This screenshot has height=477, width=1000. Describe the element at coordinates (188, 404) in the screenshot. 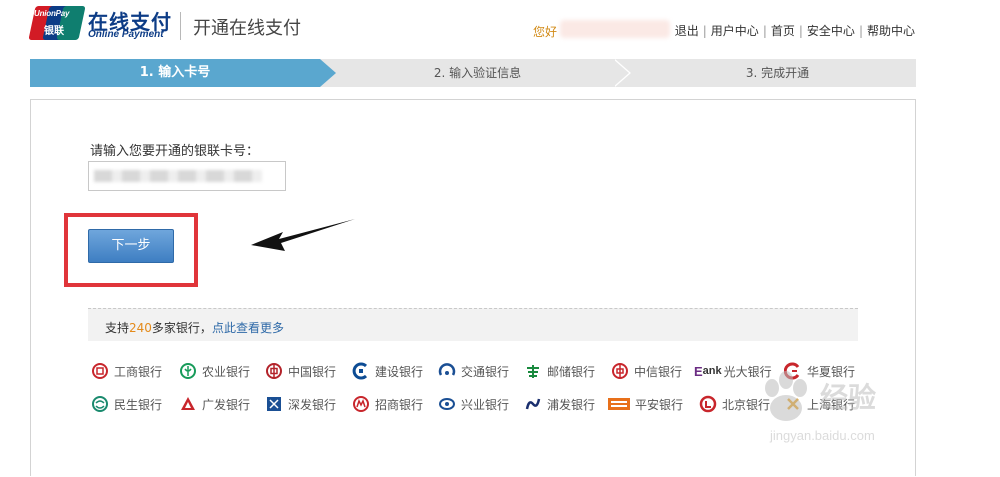

I see `cgb-icon` at that location.